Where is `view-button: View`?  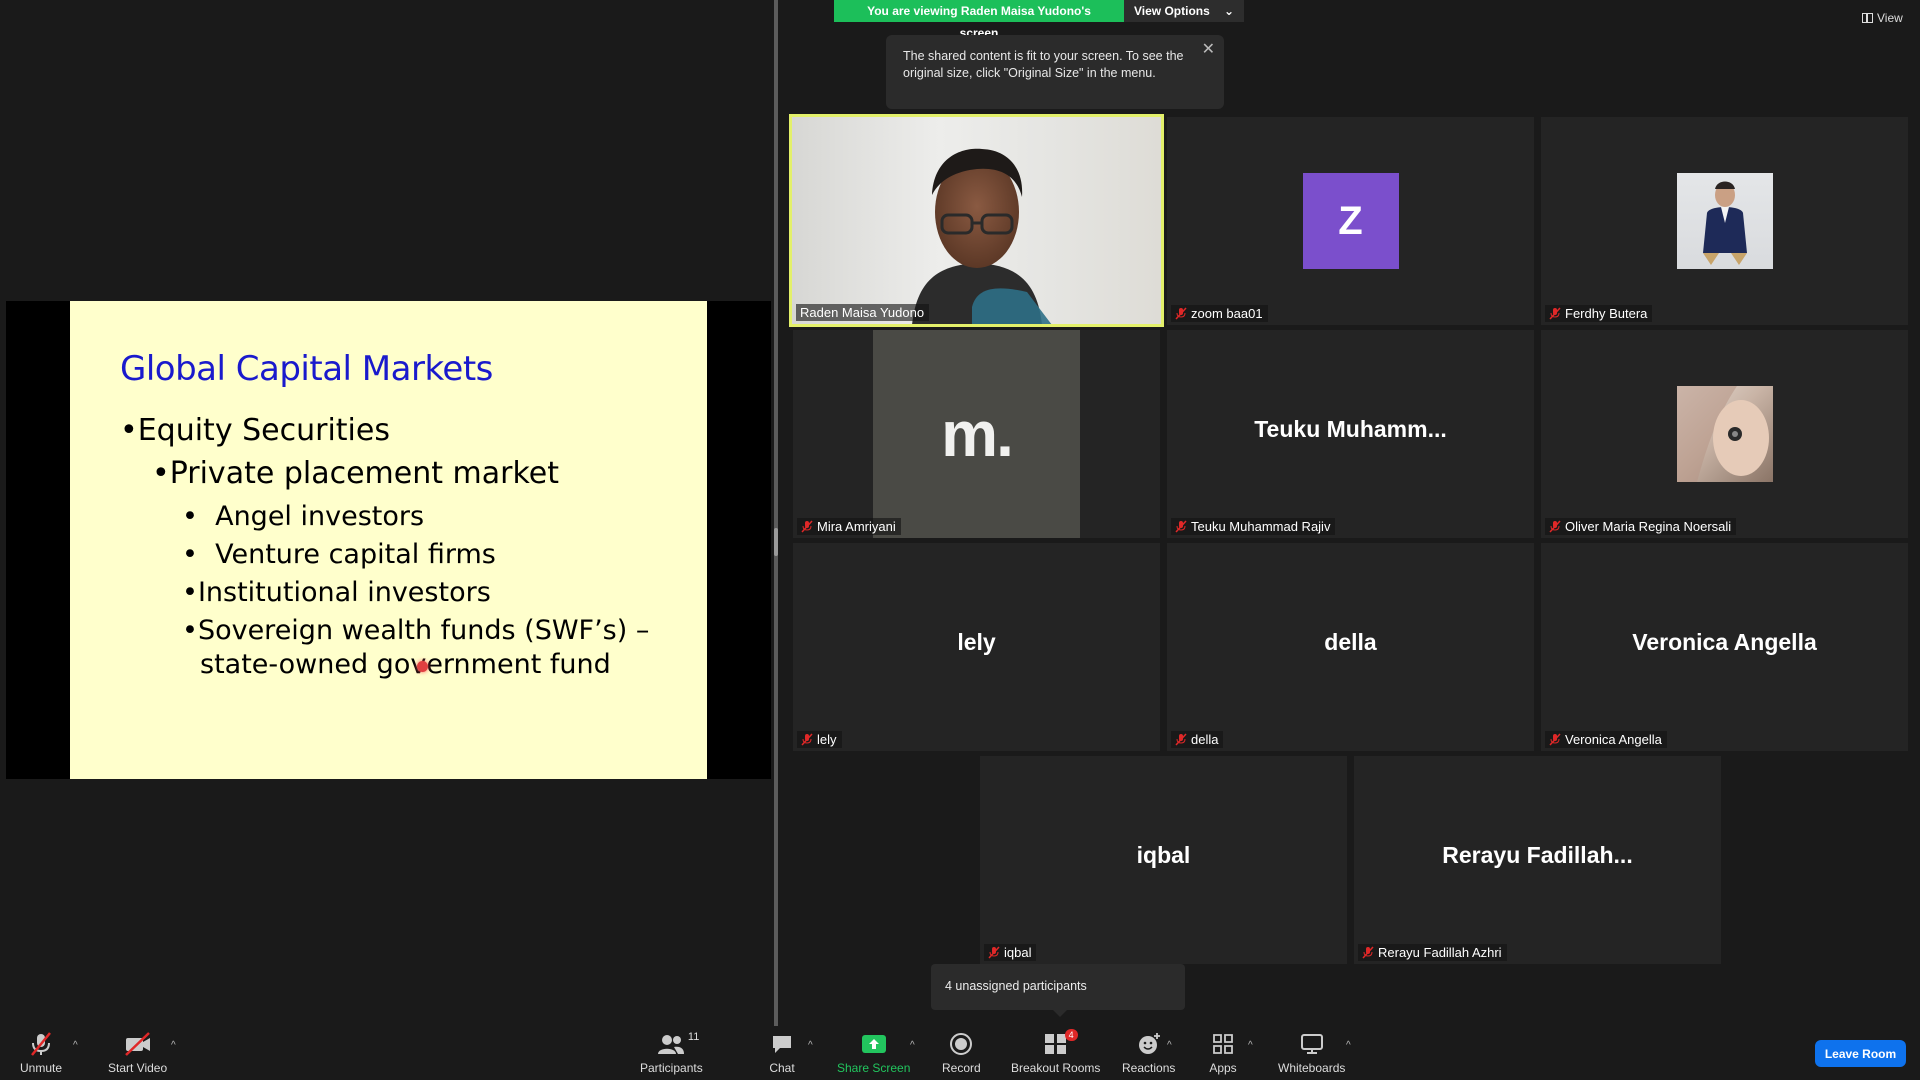 view-button: View is located at coordinates (1882, 18).